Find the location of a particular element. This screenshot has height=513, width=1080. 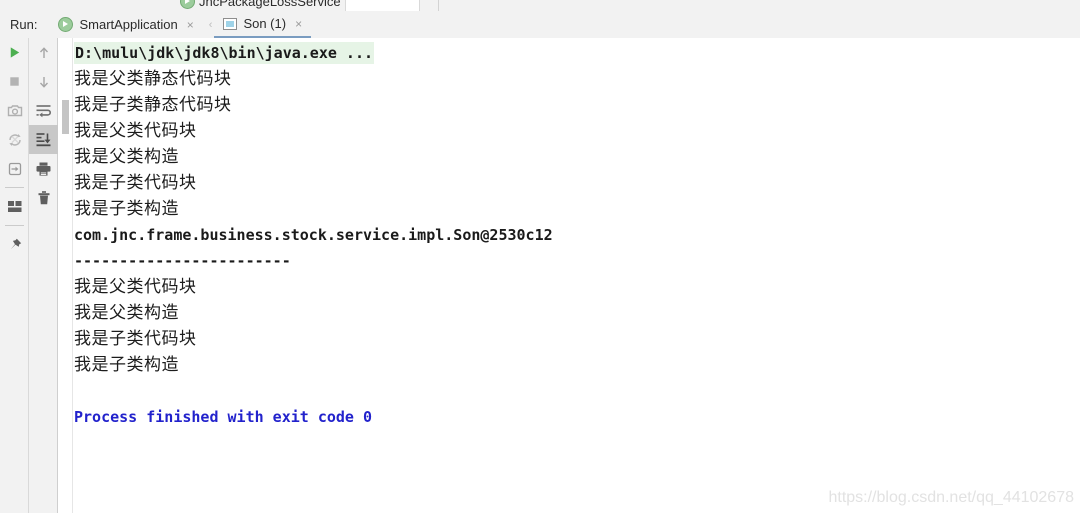

scroll-to-end-button is located at coordinates (43, 139).